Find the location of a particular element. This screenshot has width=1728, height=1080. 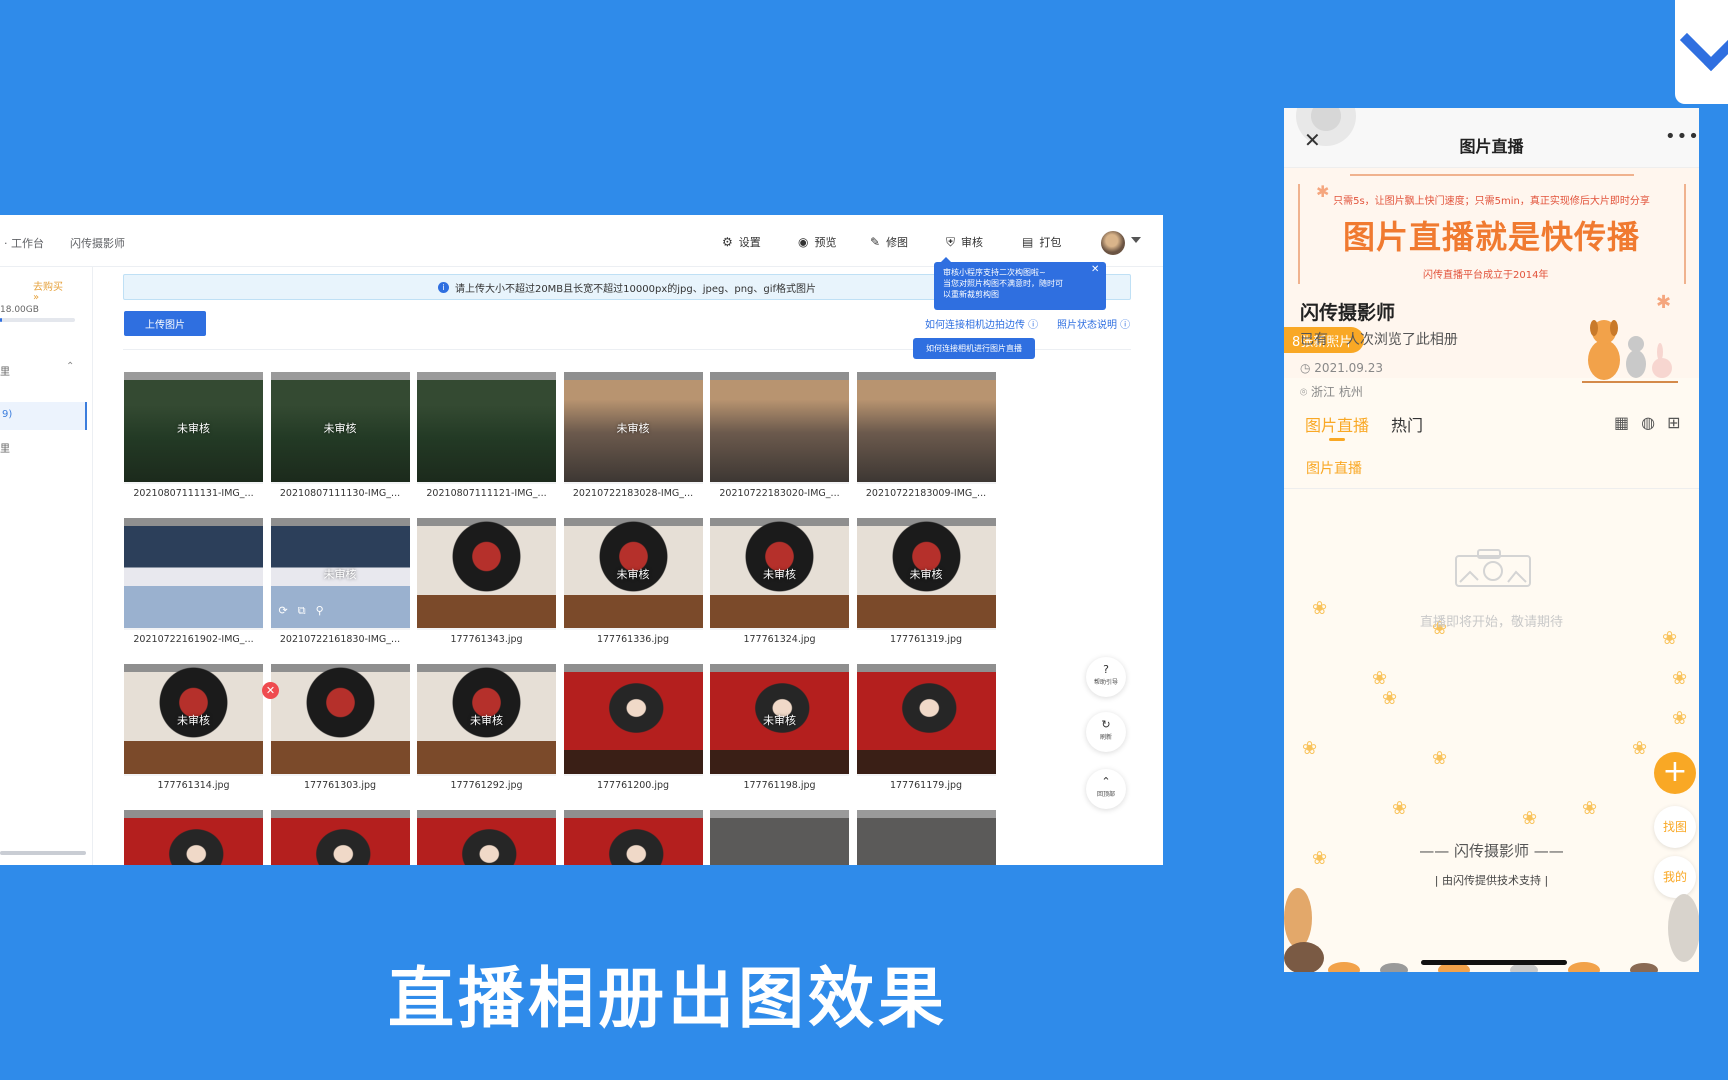

photo-card: 未审核 177761292.jpg is located at coordinates (486, 727).